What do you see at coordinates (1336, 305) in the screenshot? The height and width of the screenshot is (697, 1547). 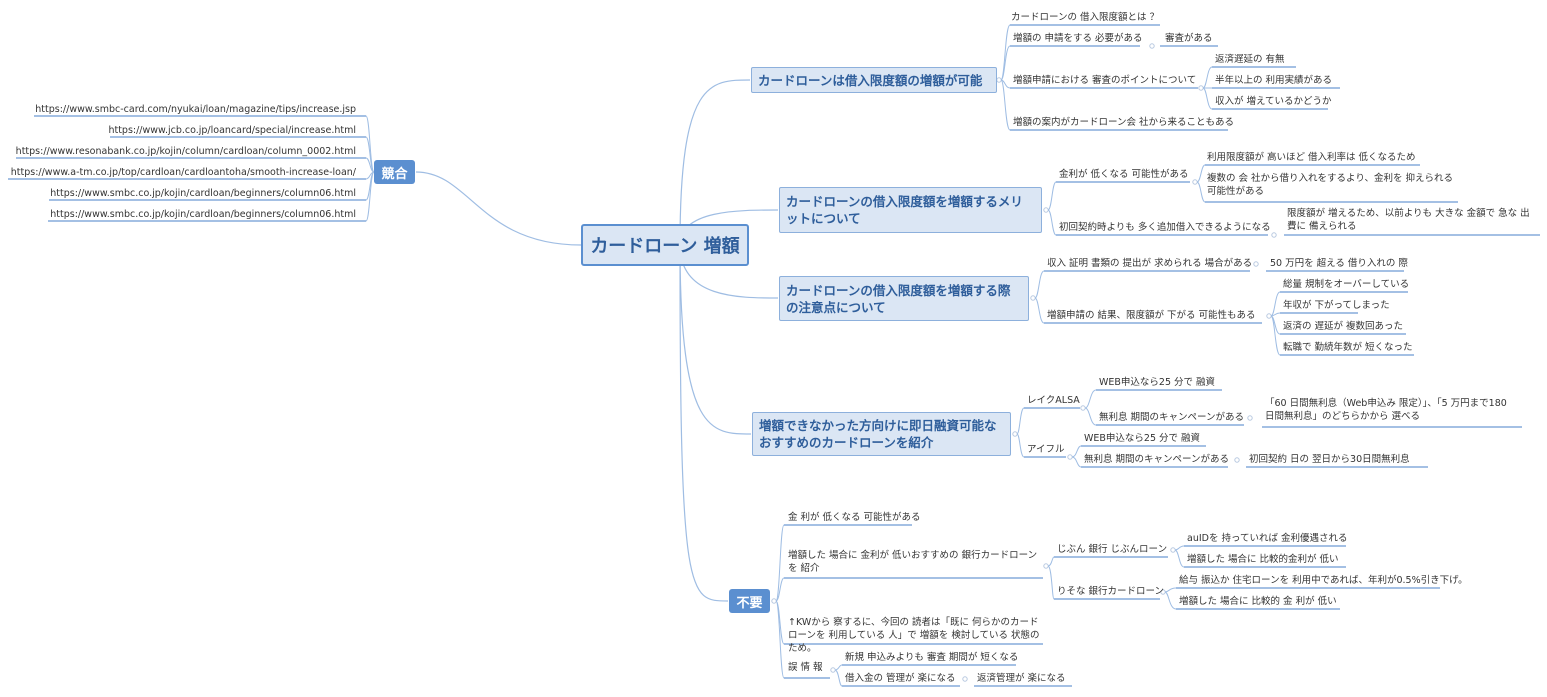 I see `b3-item-5: 年収が 下がってしまった` at bounding box center [1336, 305].